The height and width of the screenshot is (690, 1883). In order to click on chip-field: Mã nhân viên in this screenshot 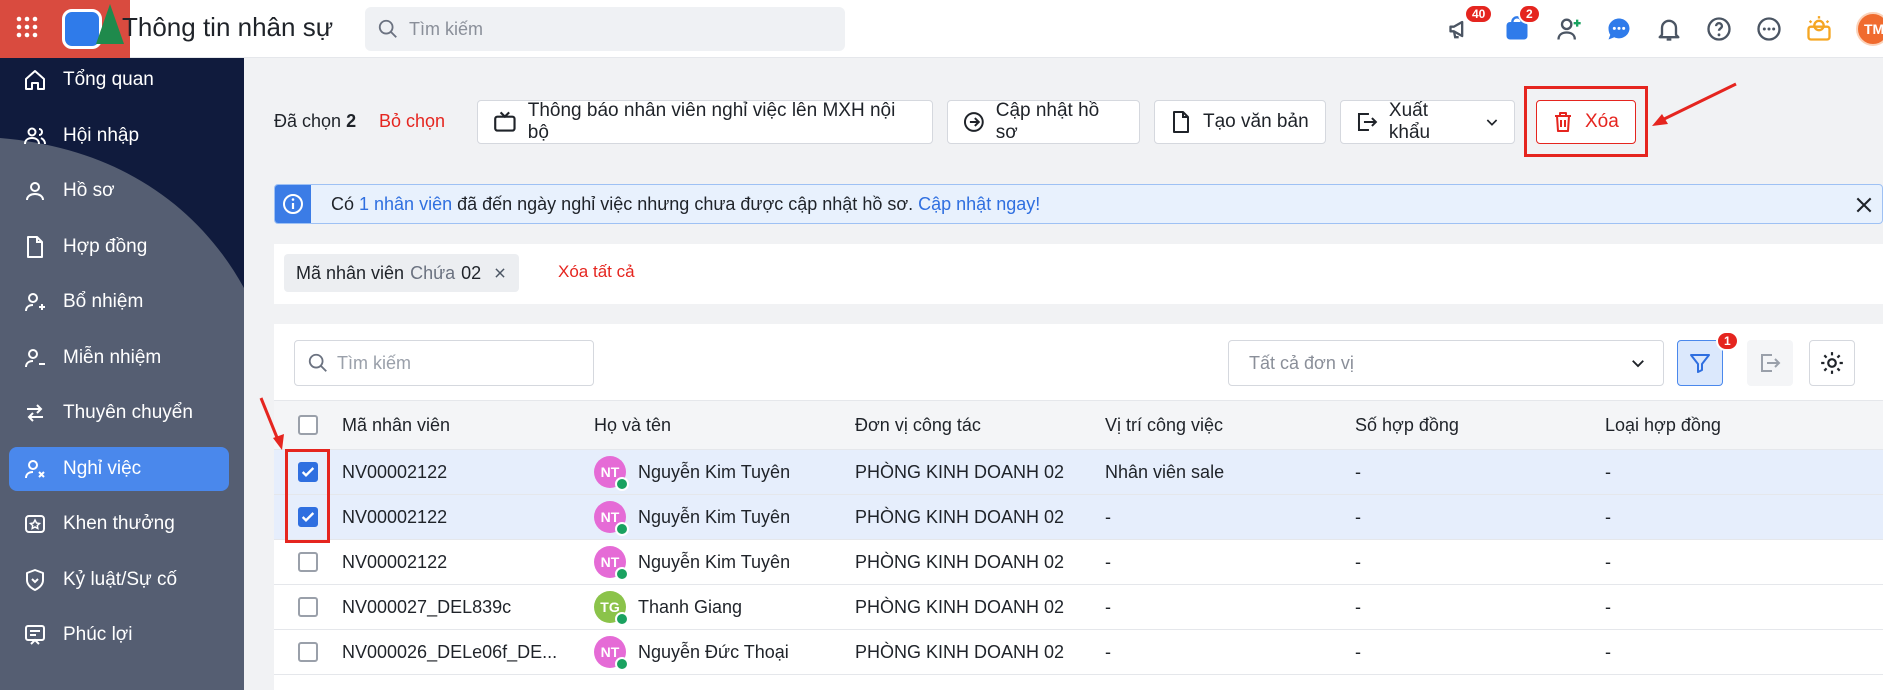, I will do `click(350, 272)`.